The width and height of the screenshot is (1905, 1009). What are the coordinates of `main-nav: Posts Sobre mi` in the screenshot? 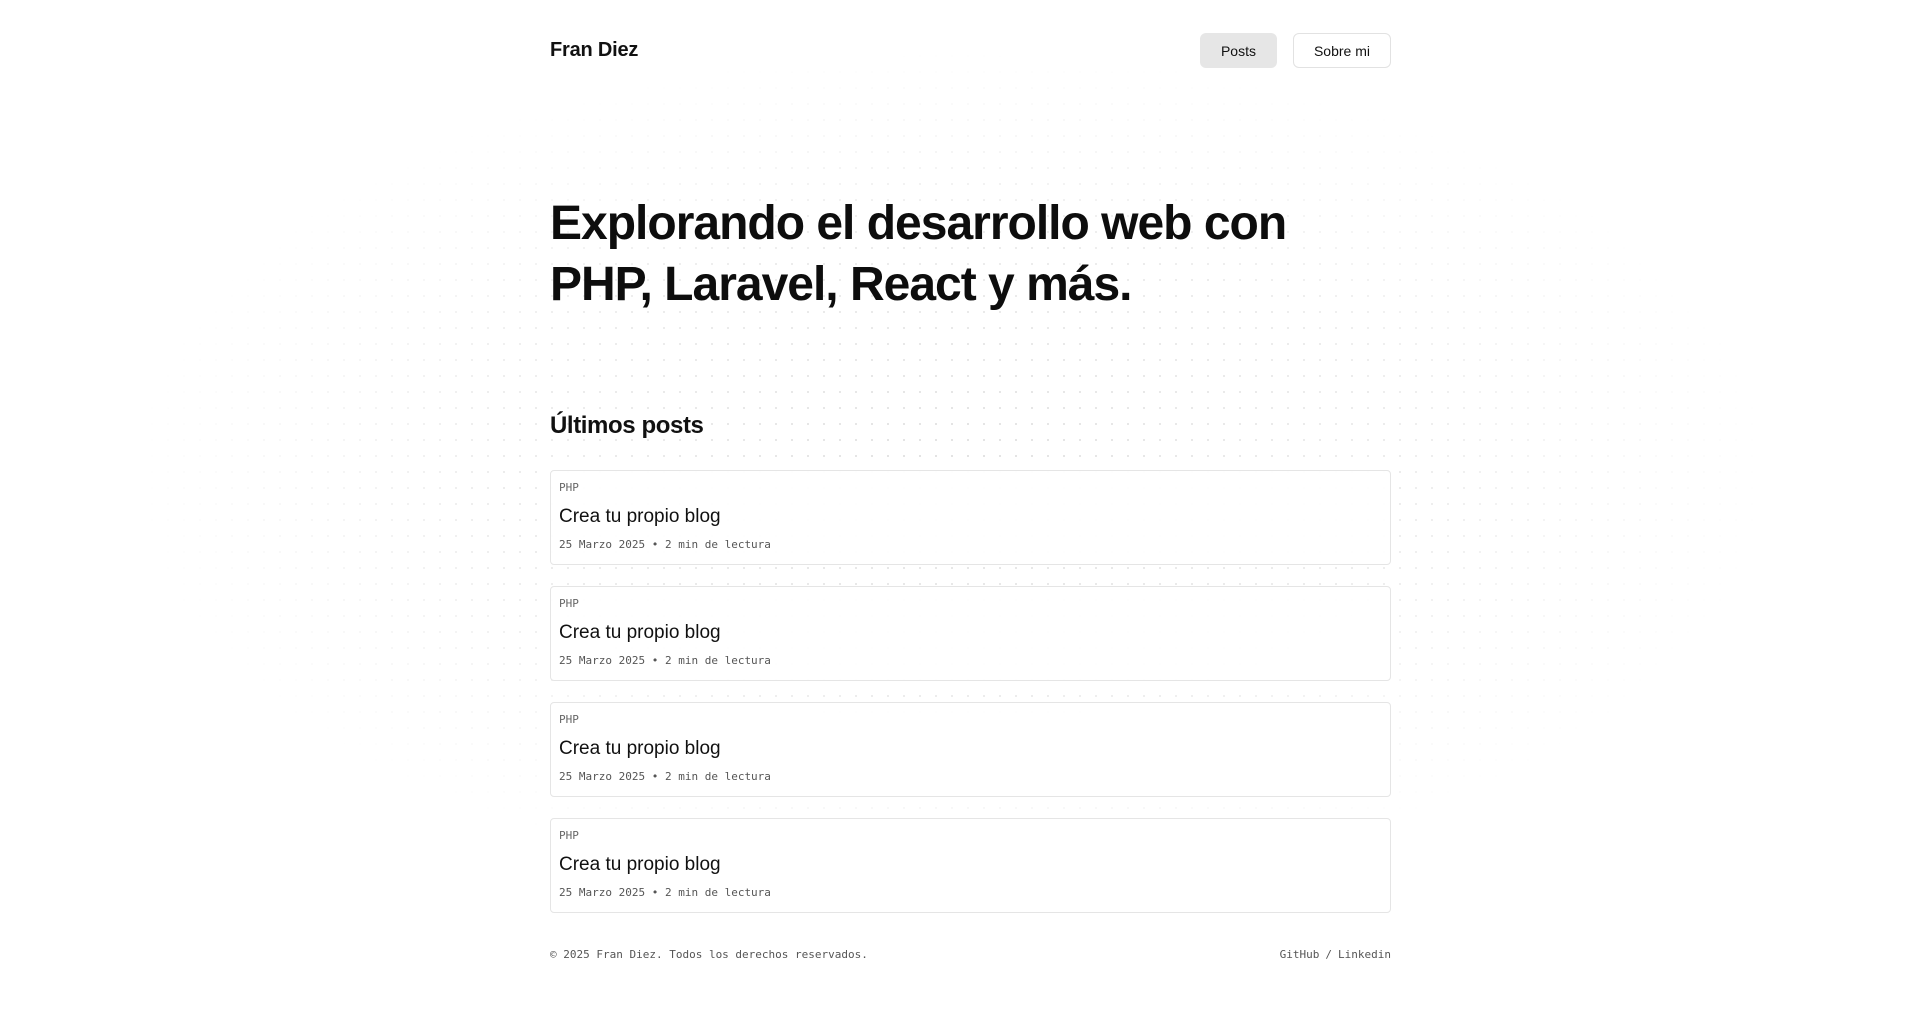 It's located at (1295, 50).